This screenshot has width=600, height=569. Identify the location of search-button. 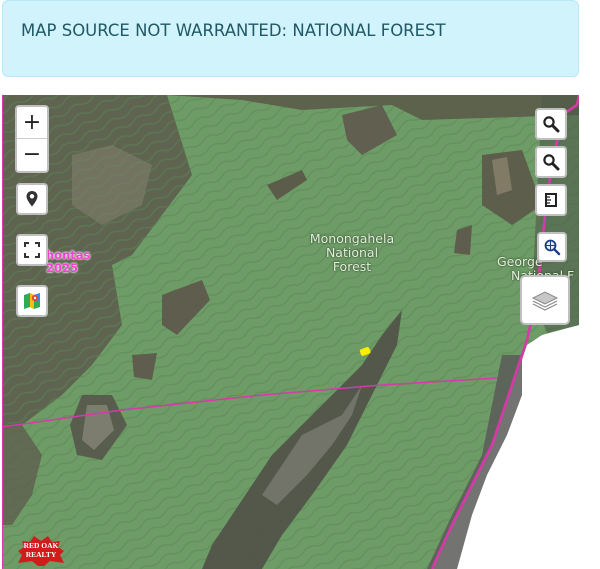
(551, 124).